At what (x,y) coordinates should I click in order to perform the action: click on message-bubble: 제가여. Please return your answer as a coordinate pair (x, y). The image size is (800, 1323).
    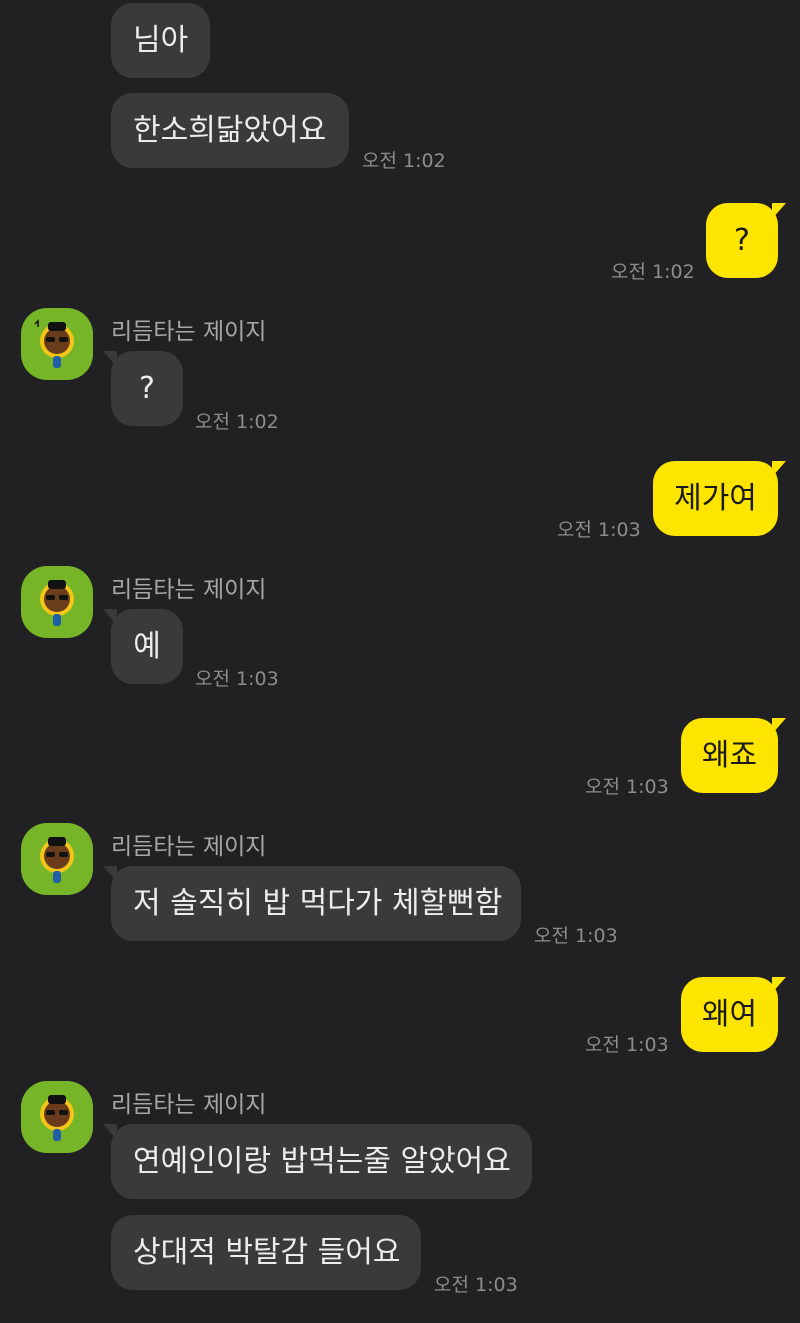
    Looking at the image, I should click on (719, 498).